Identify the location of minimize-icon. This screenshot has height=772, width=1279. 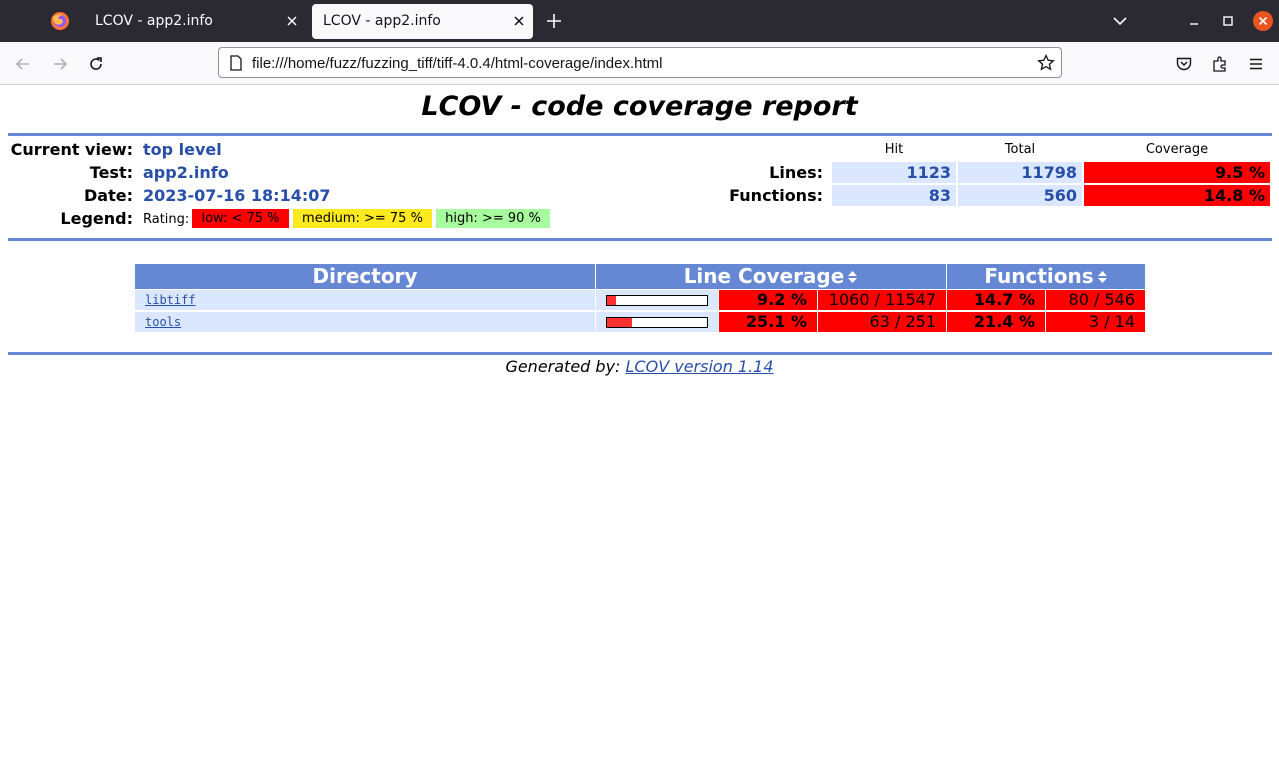
(1194, 21).